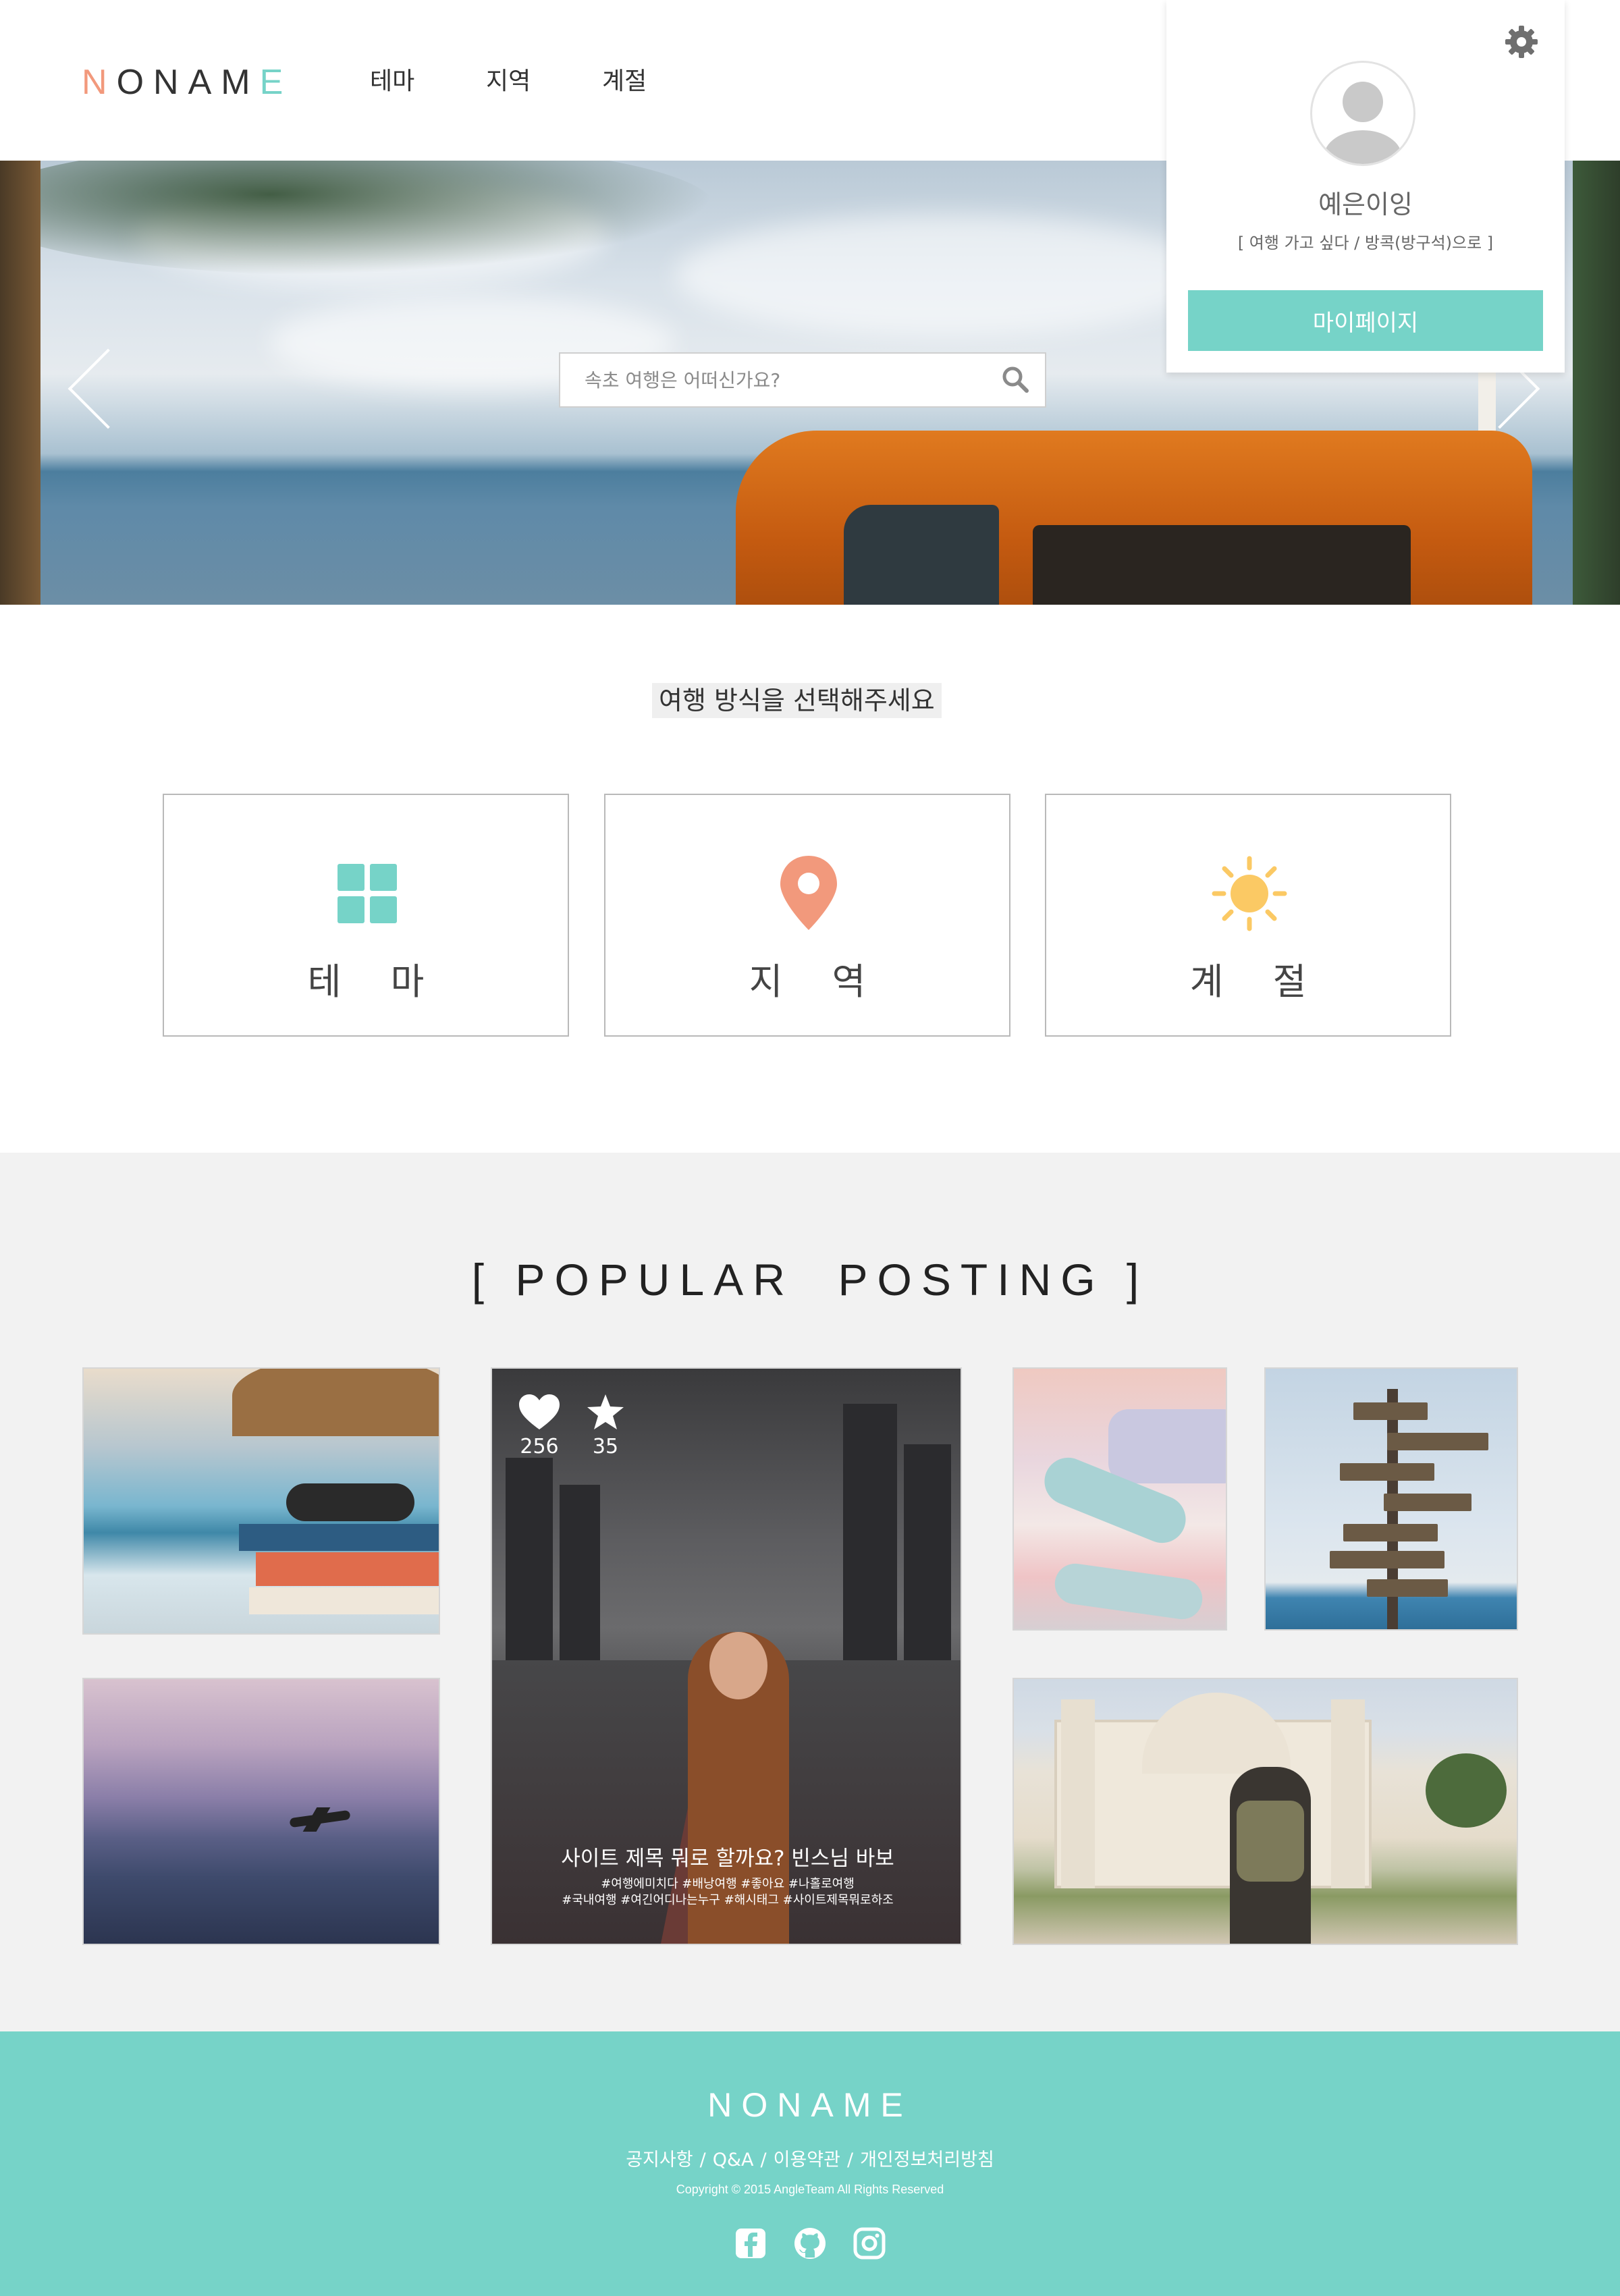 The width and height of the screenshot is (1620, 2296). Describe the element at coordinates (276, 82) in the screenshot. I see `logo-letter: E` at that location.